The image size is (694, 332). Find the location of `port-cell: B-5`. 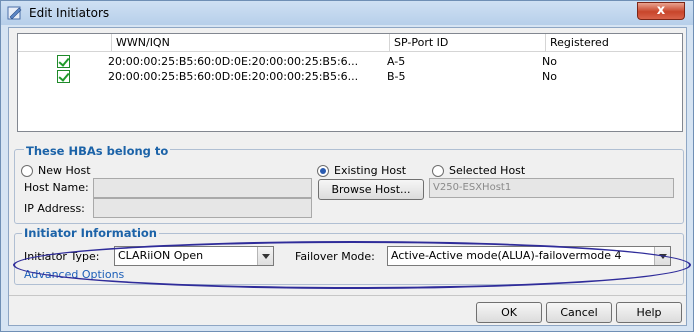

port-cell: B-5 is located at coordinates (396, 76).